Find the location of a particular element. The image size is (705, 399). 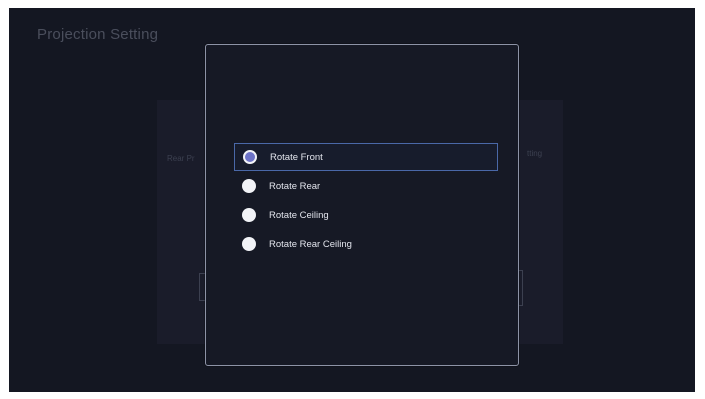

option-label: Rotate Ceiling is located at coordinates (299, 215).